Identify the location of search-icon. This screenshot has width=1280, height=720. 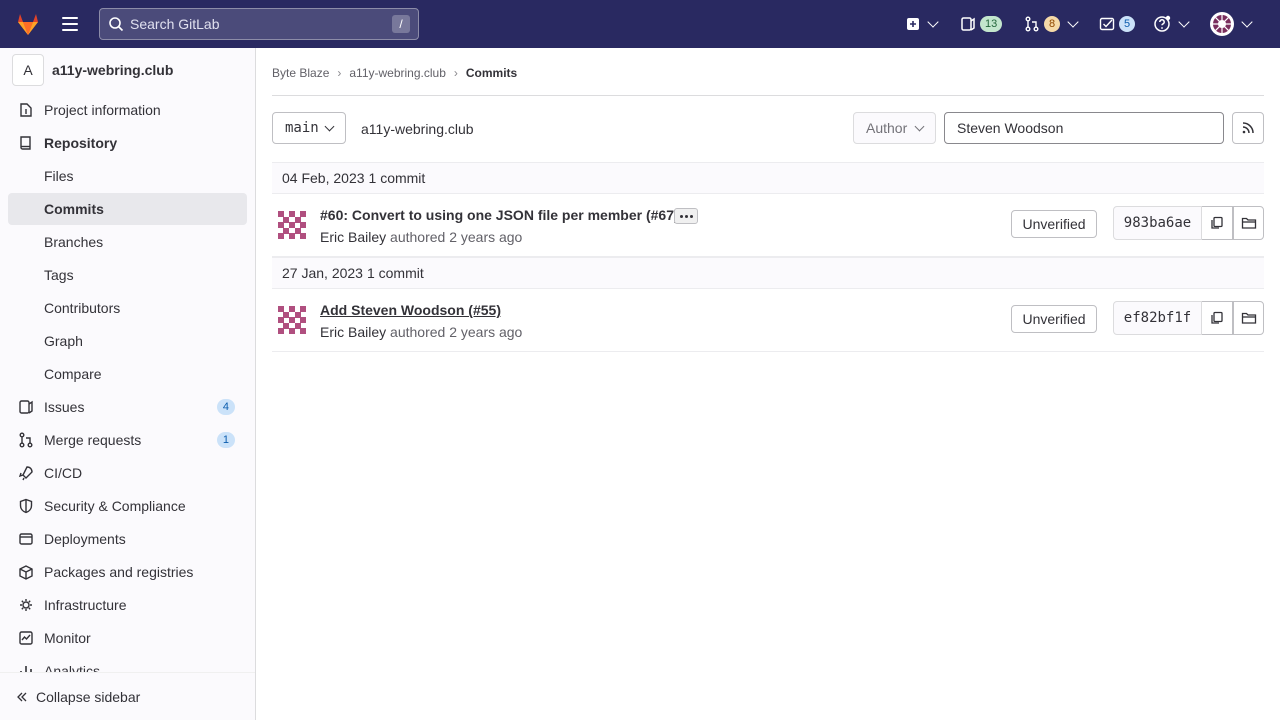
(116, 24).